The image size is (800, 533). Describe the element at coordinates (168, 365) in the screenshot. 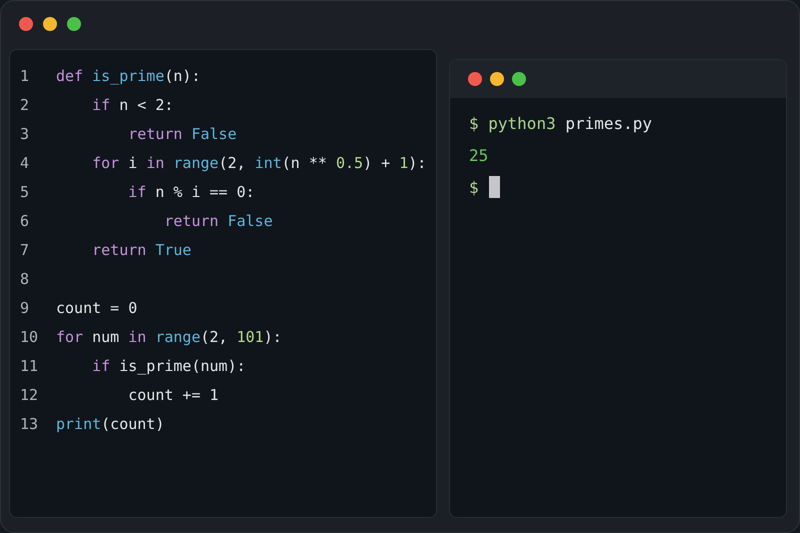

I see `code-line: if is_prime(num):` at that location.